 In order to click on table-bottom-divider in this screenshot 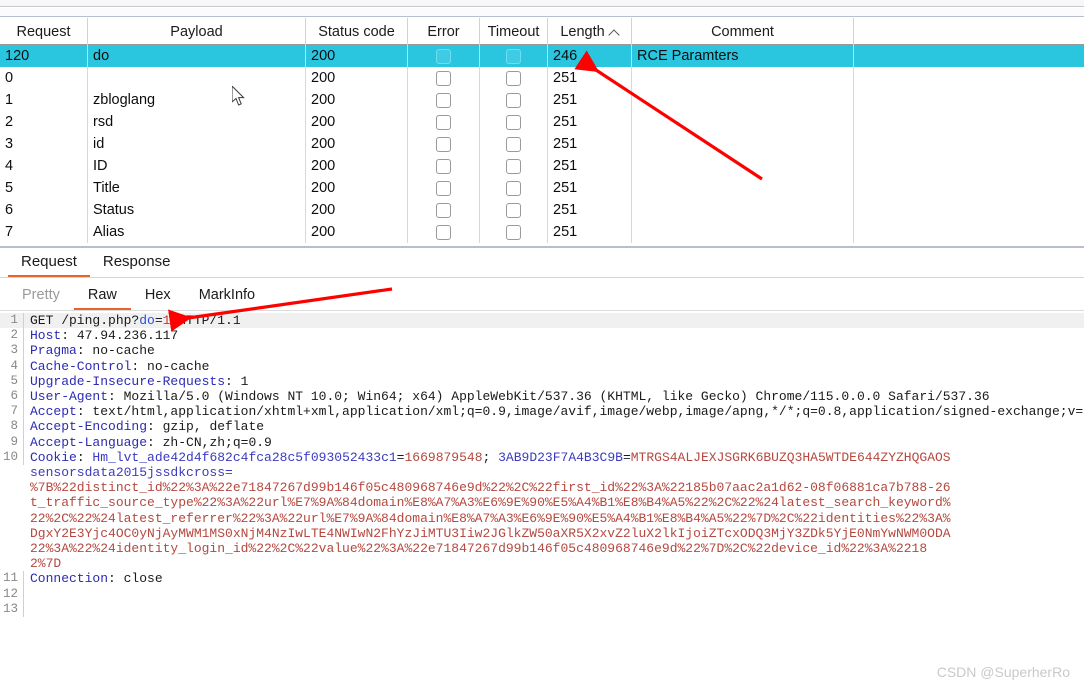, I will do `click(542, 247)`.